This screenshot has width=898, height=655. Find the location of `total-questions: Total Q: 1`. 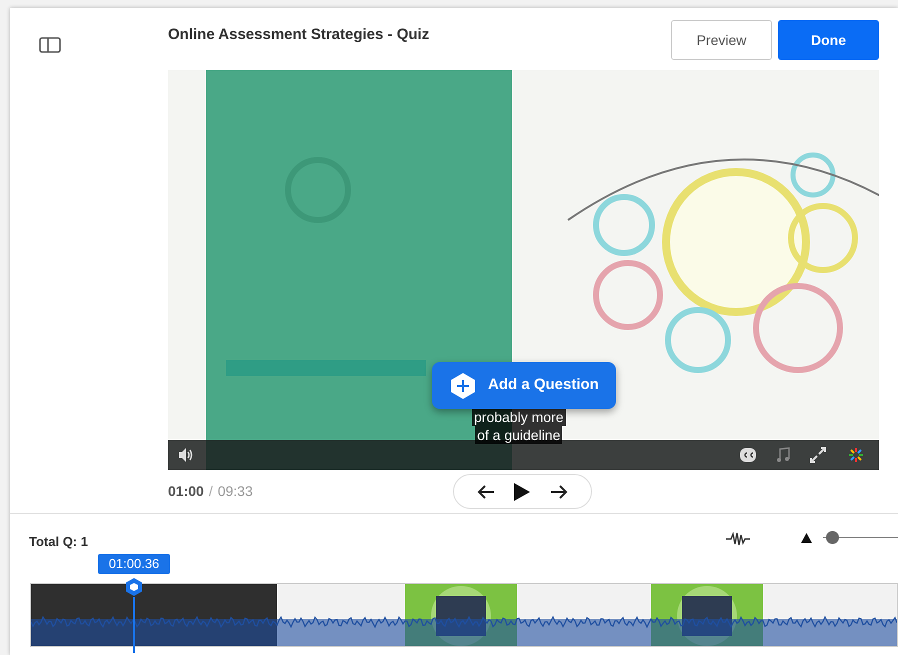

total-questions: Total Q: 1 is located at coordinates (58, 542).